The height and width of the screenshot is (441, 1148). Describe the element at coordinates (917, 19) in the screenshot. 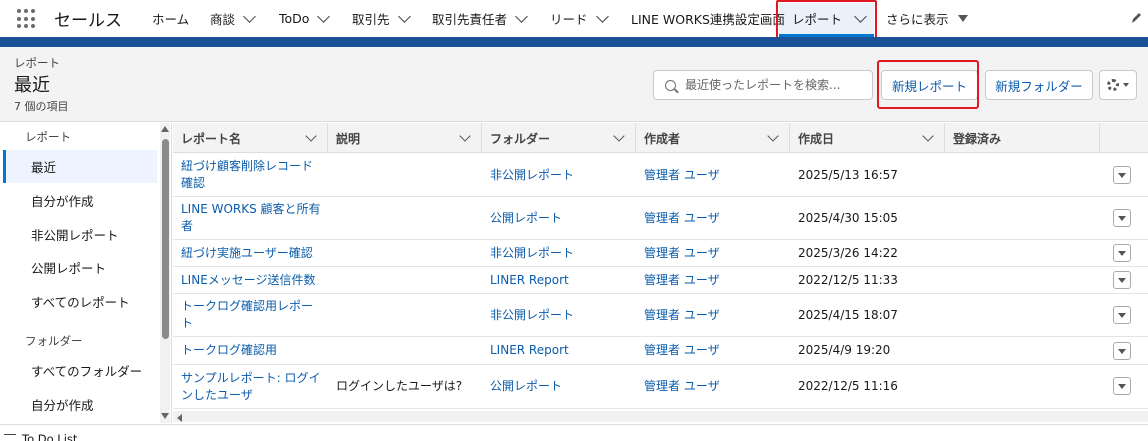

I see `nav-more-label: さらに表示` at that location.